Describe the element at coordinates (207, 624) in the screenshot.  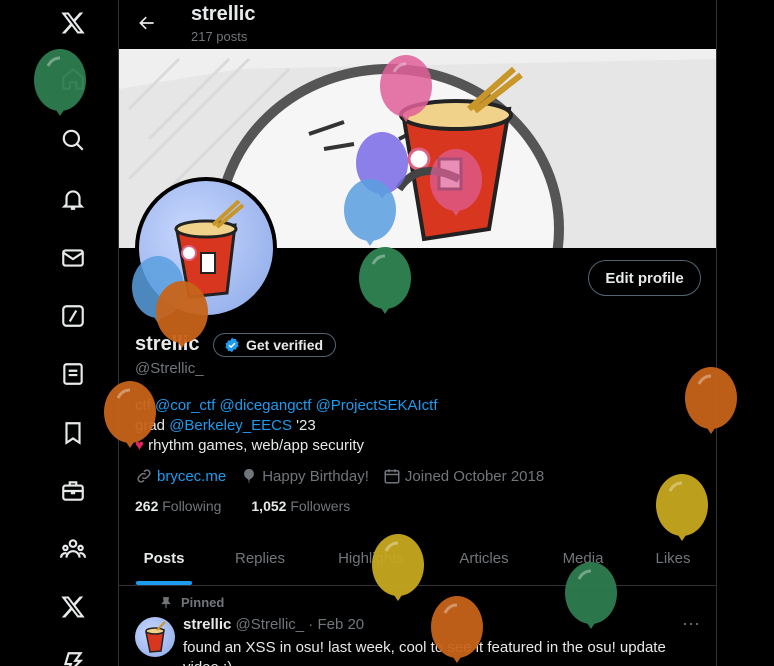
I see `post-author-name: strellic` at that location.